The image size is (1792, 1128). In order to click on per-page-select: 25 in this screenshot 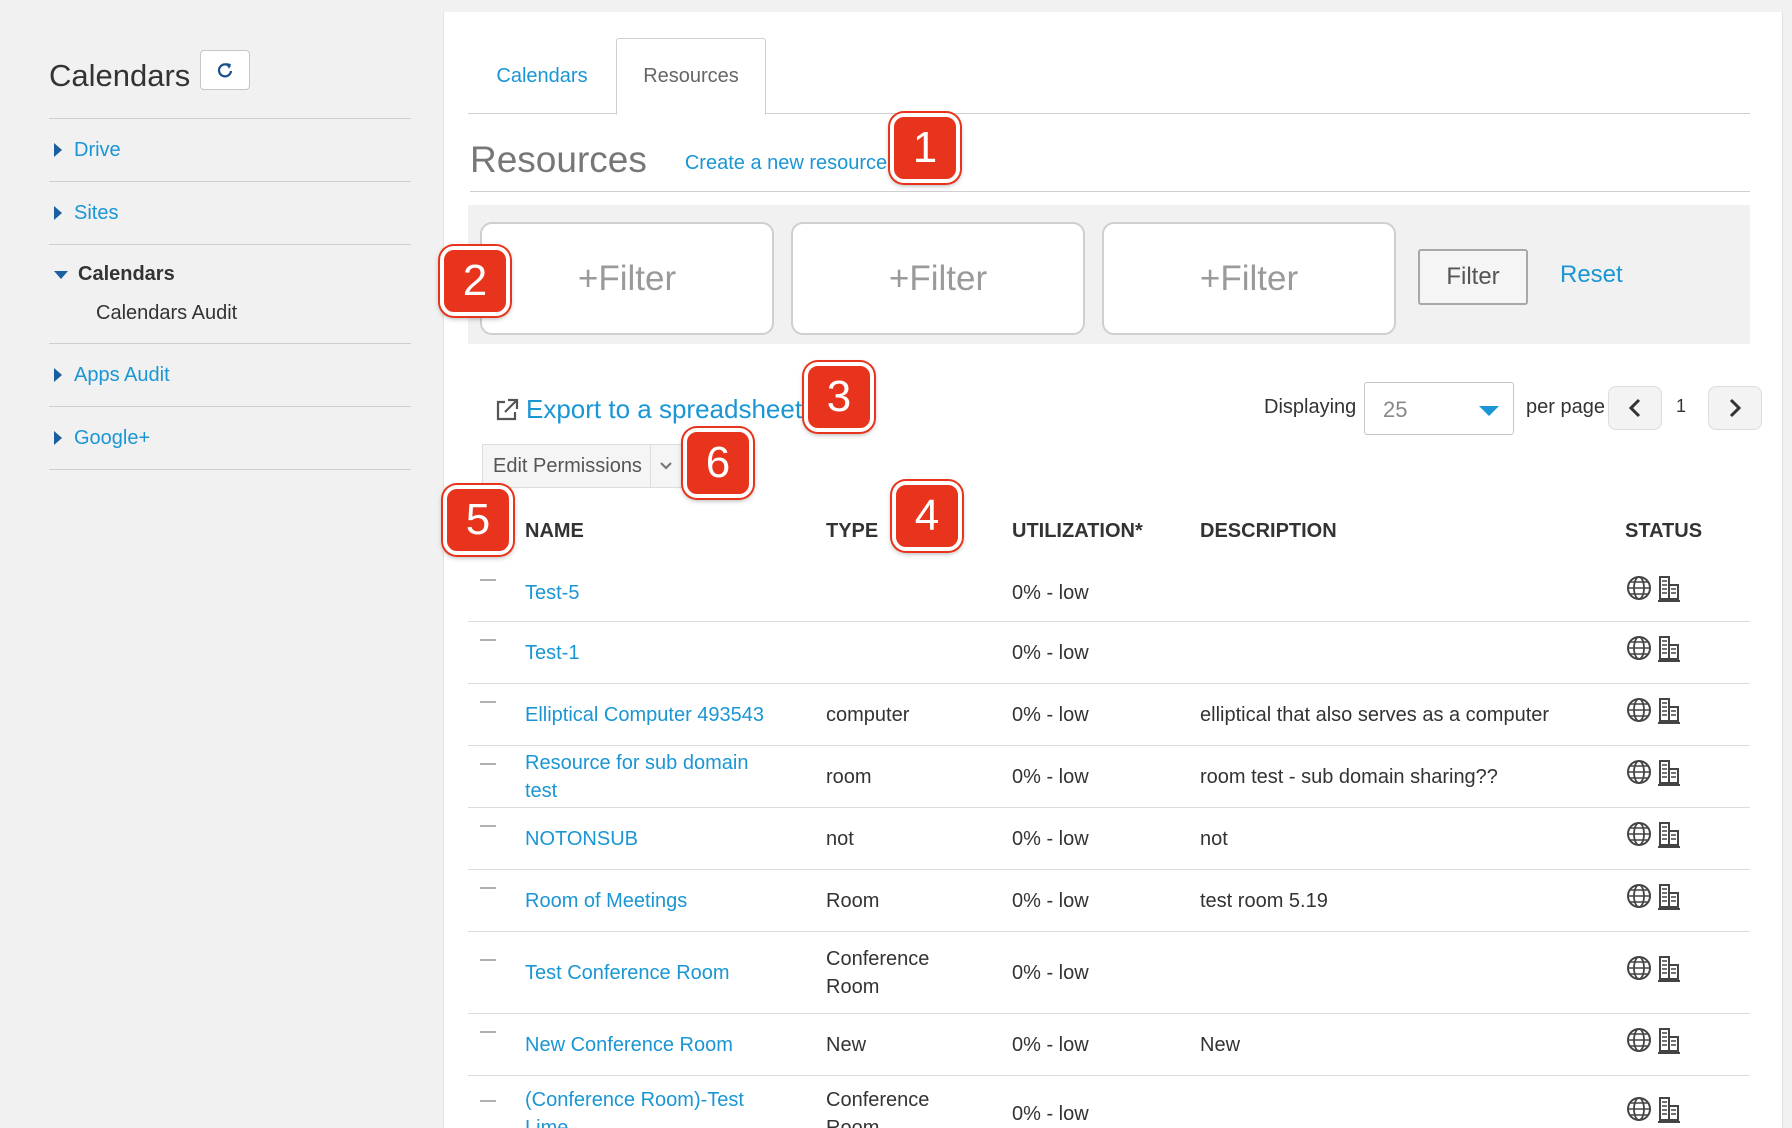, I will do `click(1439, 408)`.